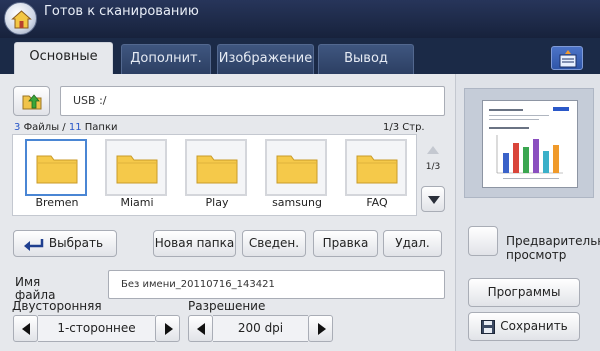 The width and height of the screenshot is (600, 351). I want to click on save-button: Сохранить, so click(524, 326).